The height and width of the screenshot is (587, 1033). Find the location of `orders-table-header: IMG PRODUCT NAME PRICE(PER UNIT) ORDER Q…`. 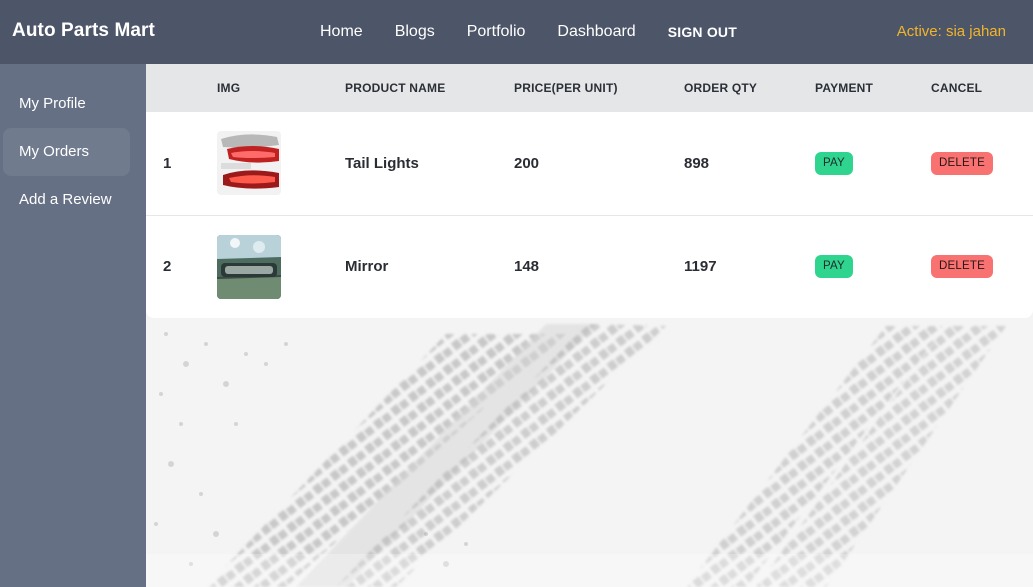

orders-table-header: IMG PRODUCT NAME PRICE(PER UNIT) ORDER Q… is located at coordinates (589, 88).